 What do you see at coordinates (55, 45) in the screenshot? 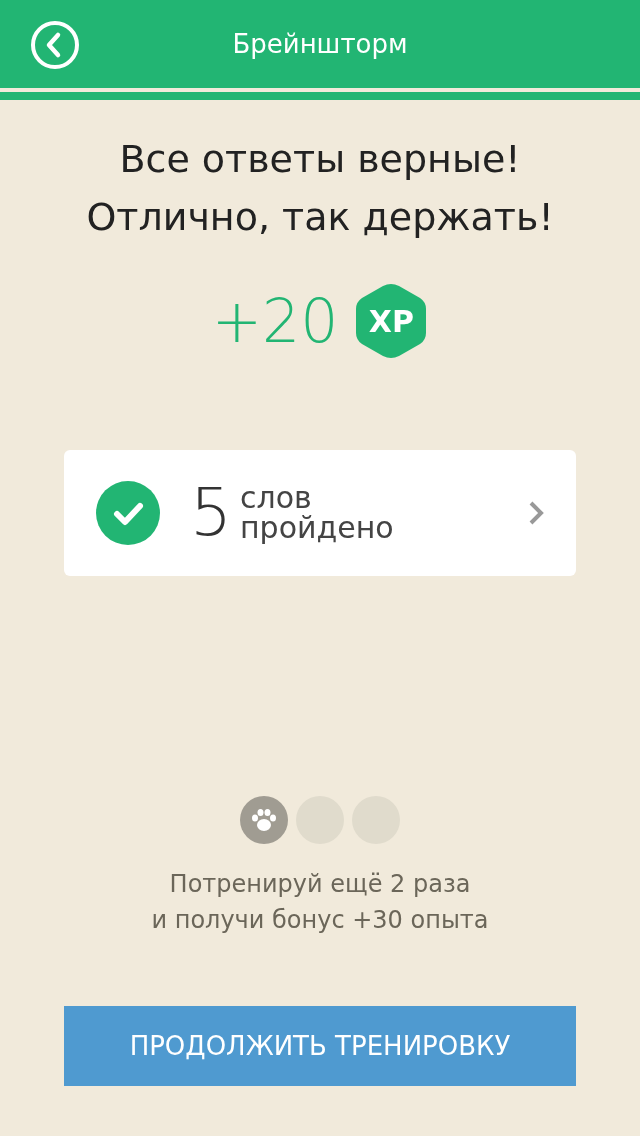
I see `back-button` at bounding box center [55, 45].